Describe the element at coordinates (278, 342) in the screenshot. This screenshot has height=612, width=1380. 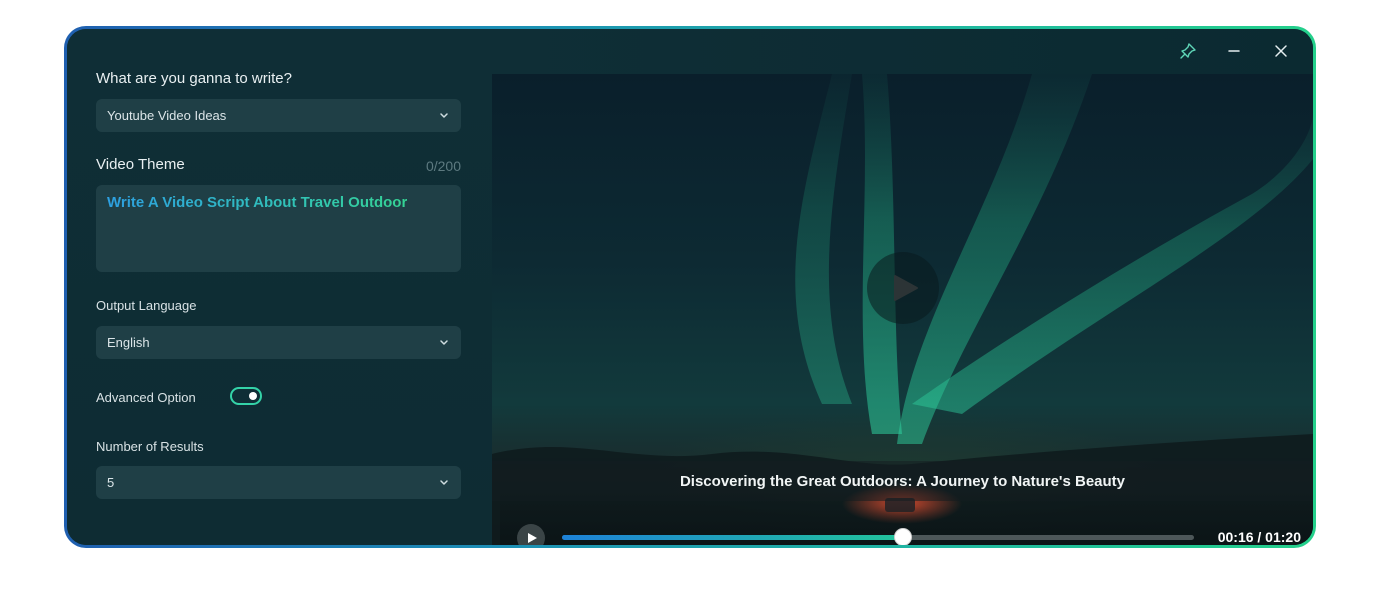
I see `output-language-select: English` at that location.